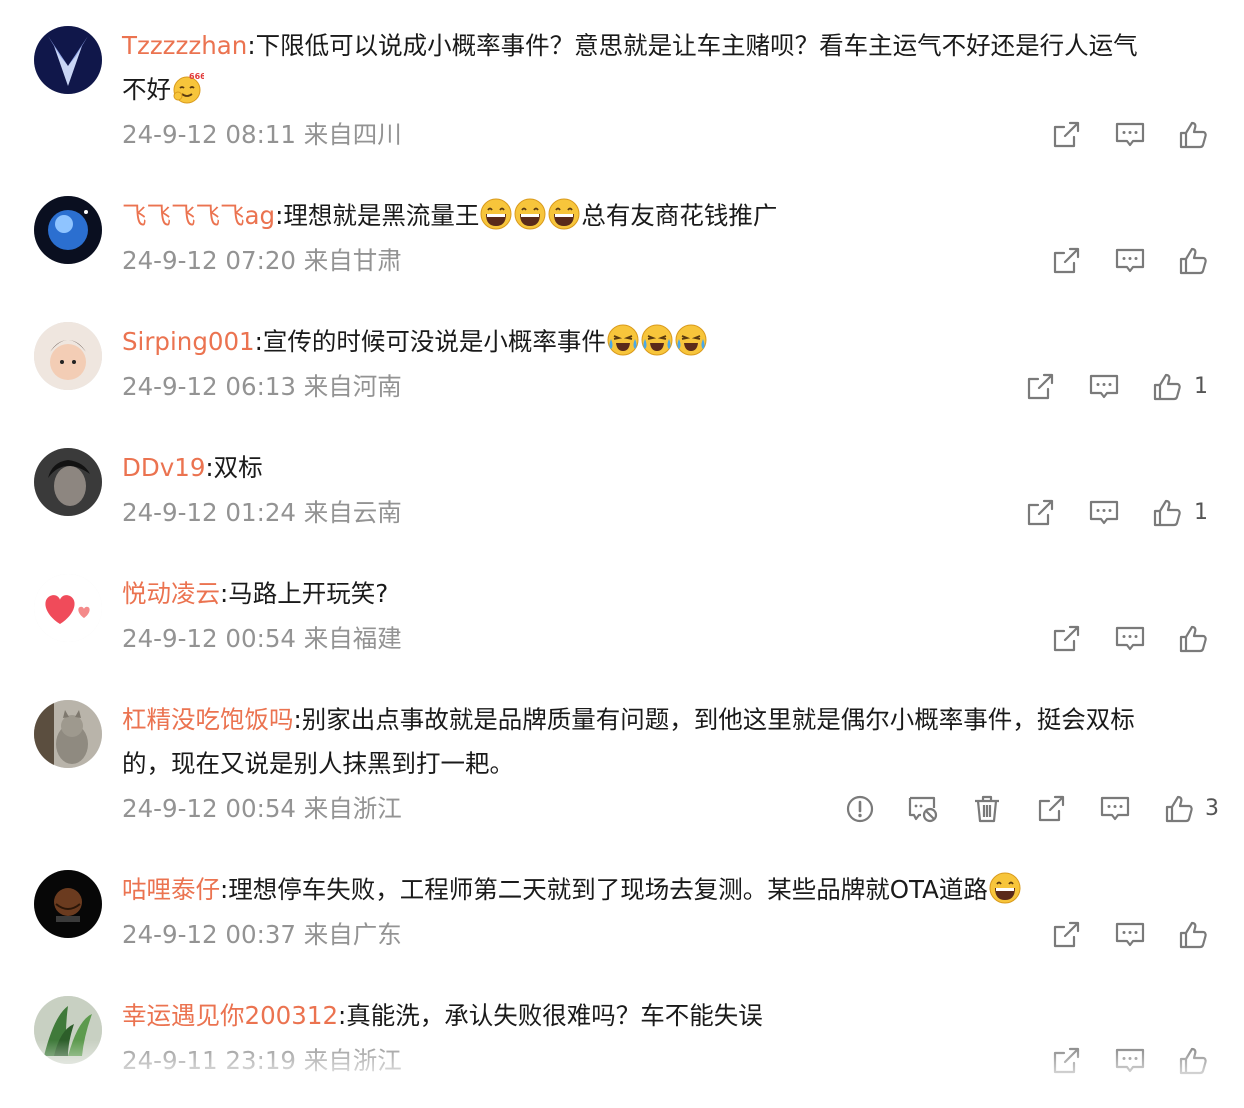 The width and height of the screenshot is (1244, 1108). I want to click on like-count: 3, so click(1212, 808).